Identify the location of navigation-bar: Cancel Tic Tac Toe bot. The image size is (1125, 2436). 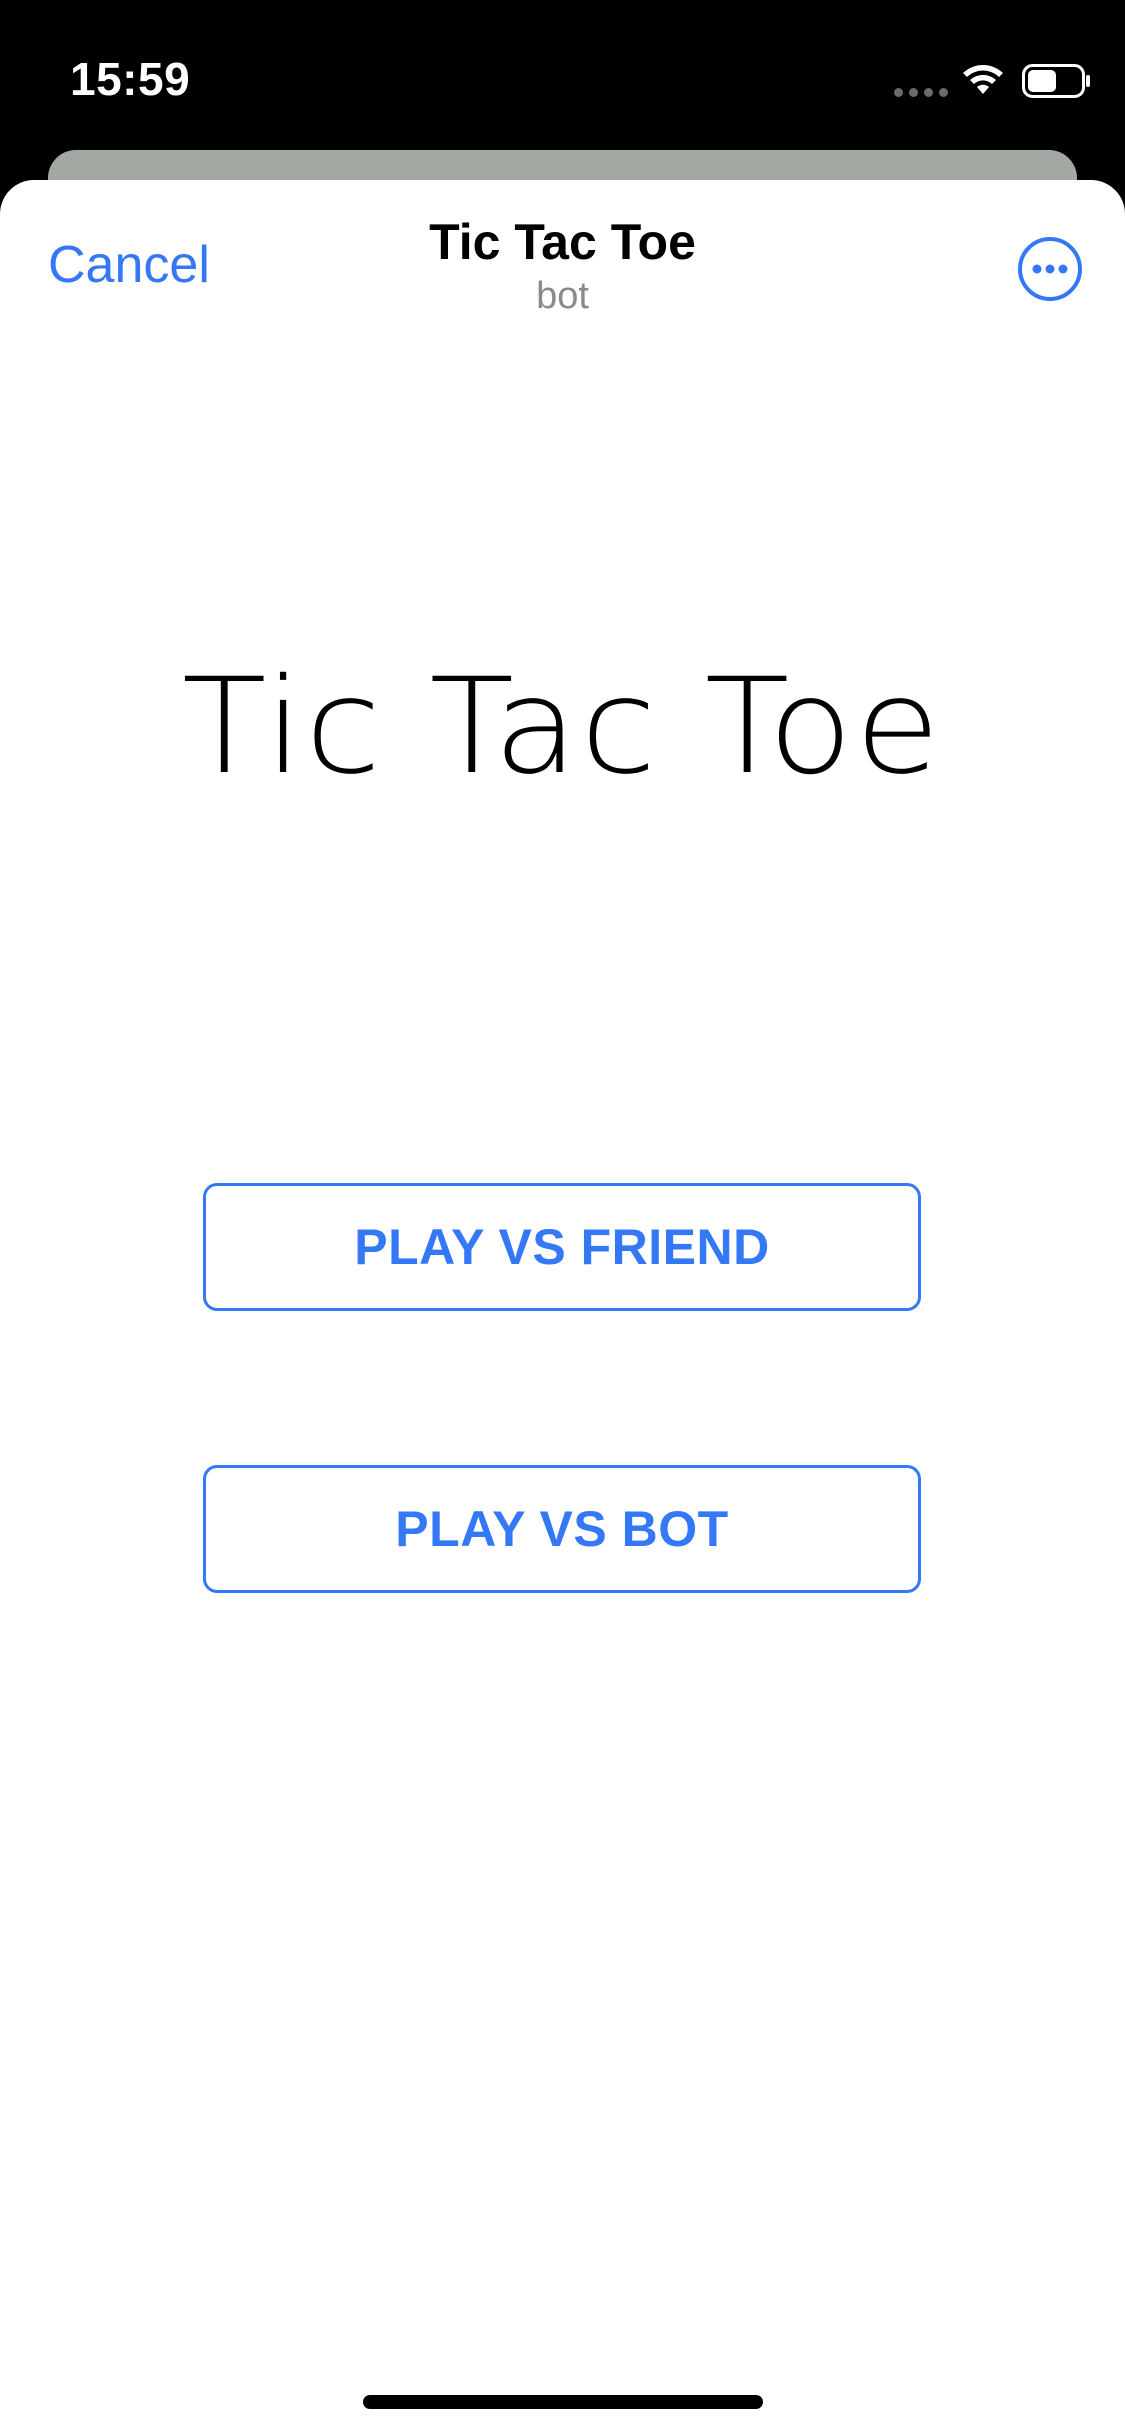
(562, 255).